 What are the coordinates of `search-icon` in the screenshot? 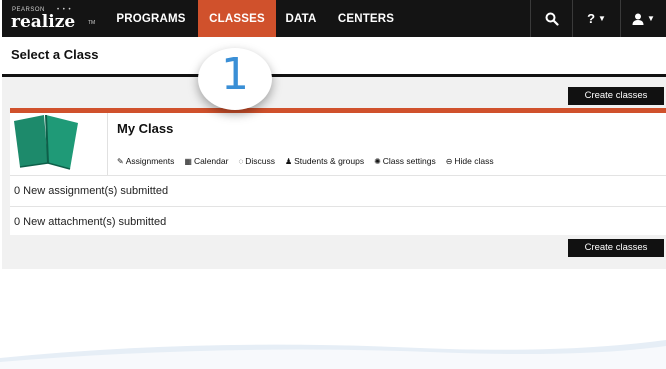 It's located at (552, 19).